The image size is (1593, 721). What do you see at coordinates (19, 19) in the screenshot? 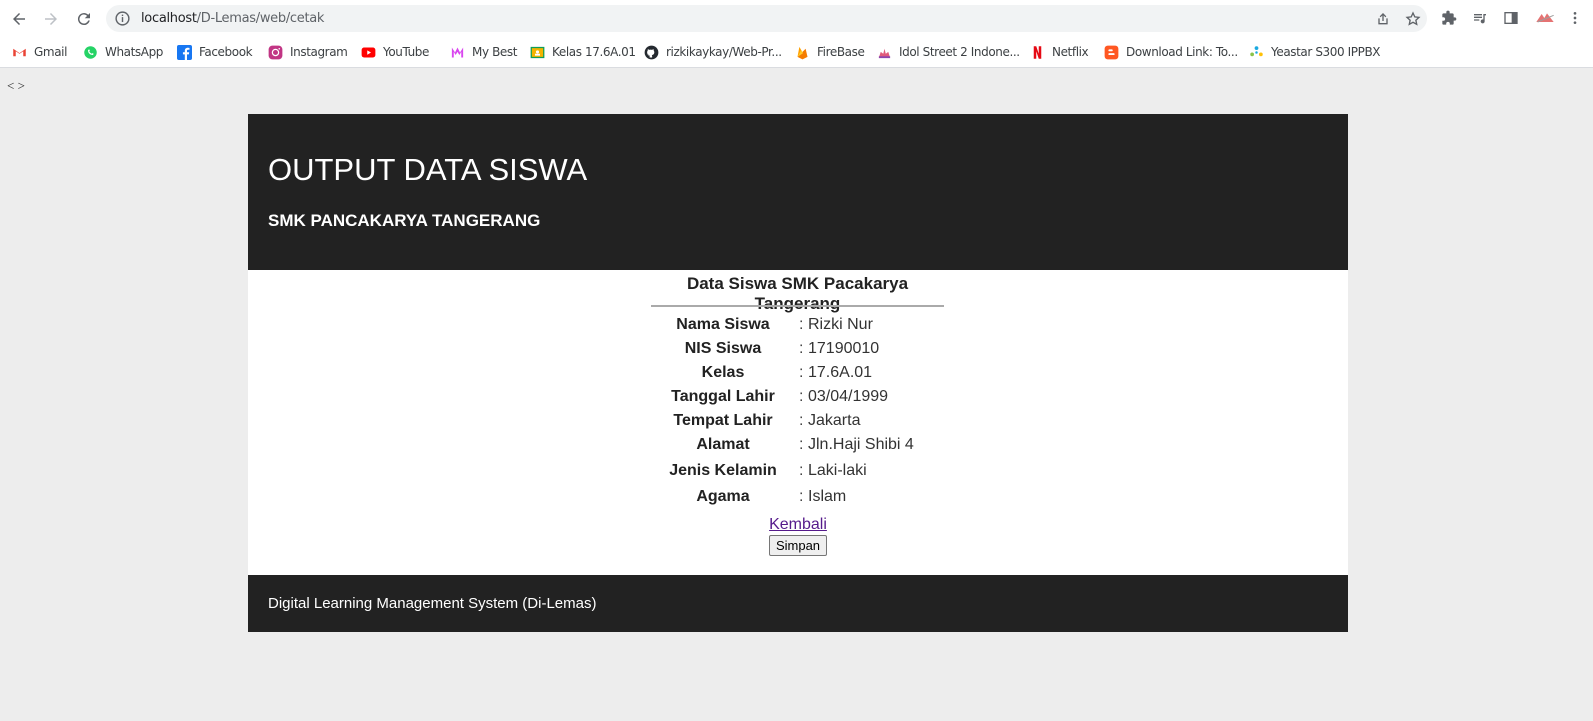
I see `back-arrow-icon` at bounding box center [19, 19].